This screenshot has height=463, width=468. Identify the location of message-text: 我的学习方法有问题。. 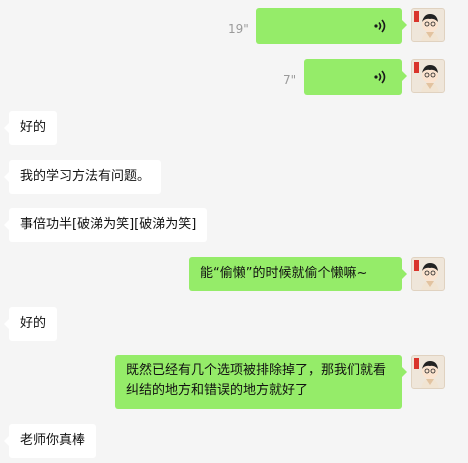
(85, 176).